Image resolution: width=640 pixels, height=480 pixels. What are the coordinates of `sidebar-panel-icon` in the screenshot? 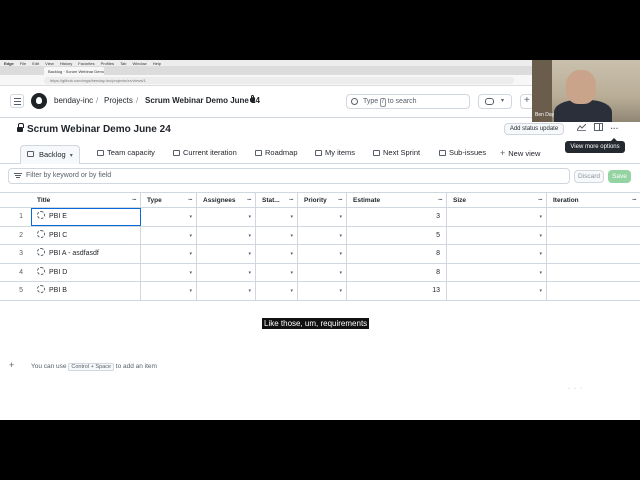 It's located at (598, 129).